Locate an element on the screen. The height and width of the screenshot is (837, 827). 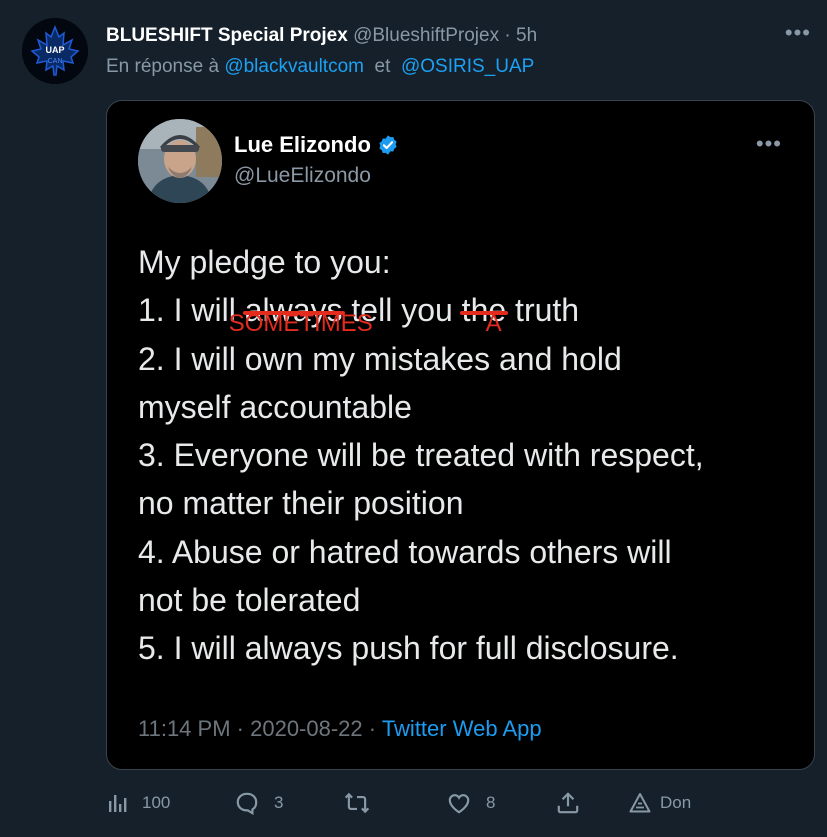
text-line: 2. I will own my mistakes and hold is located at coordinates (380, 358).